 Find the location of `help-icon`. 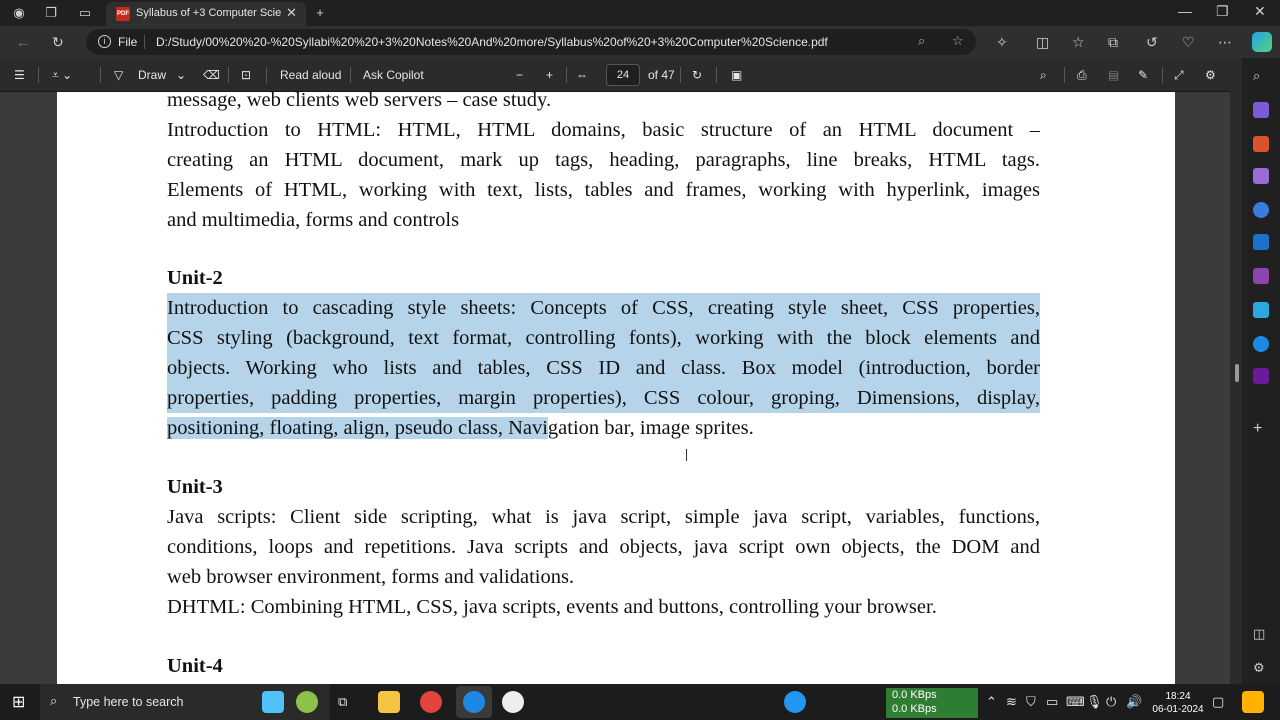

help-icon is located at coordinates (795, 702).